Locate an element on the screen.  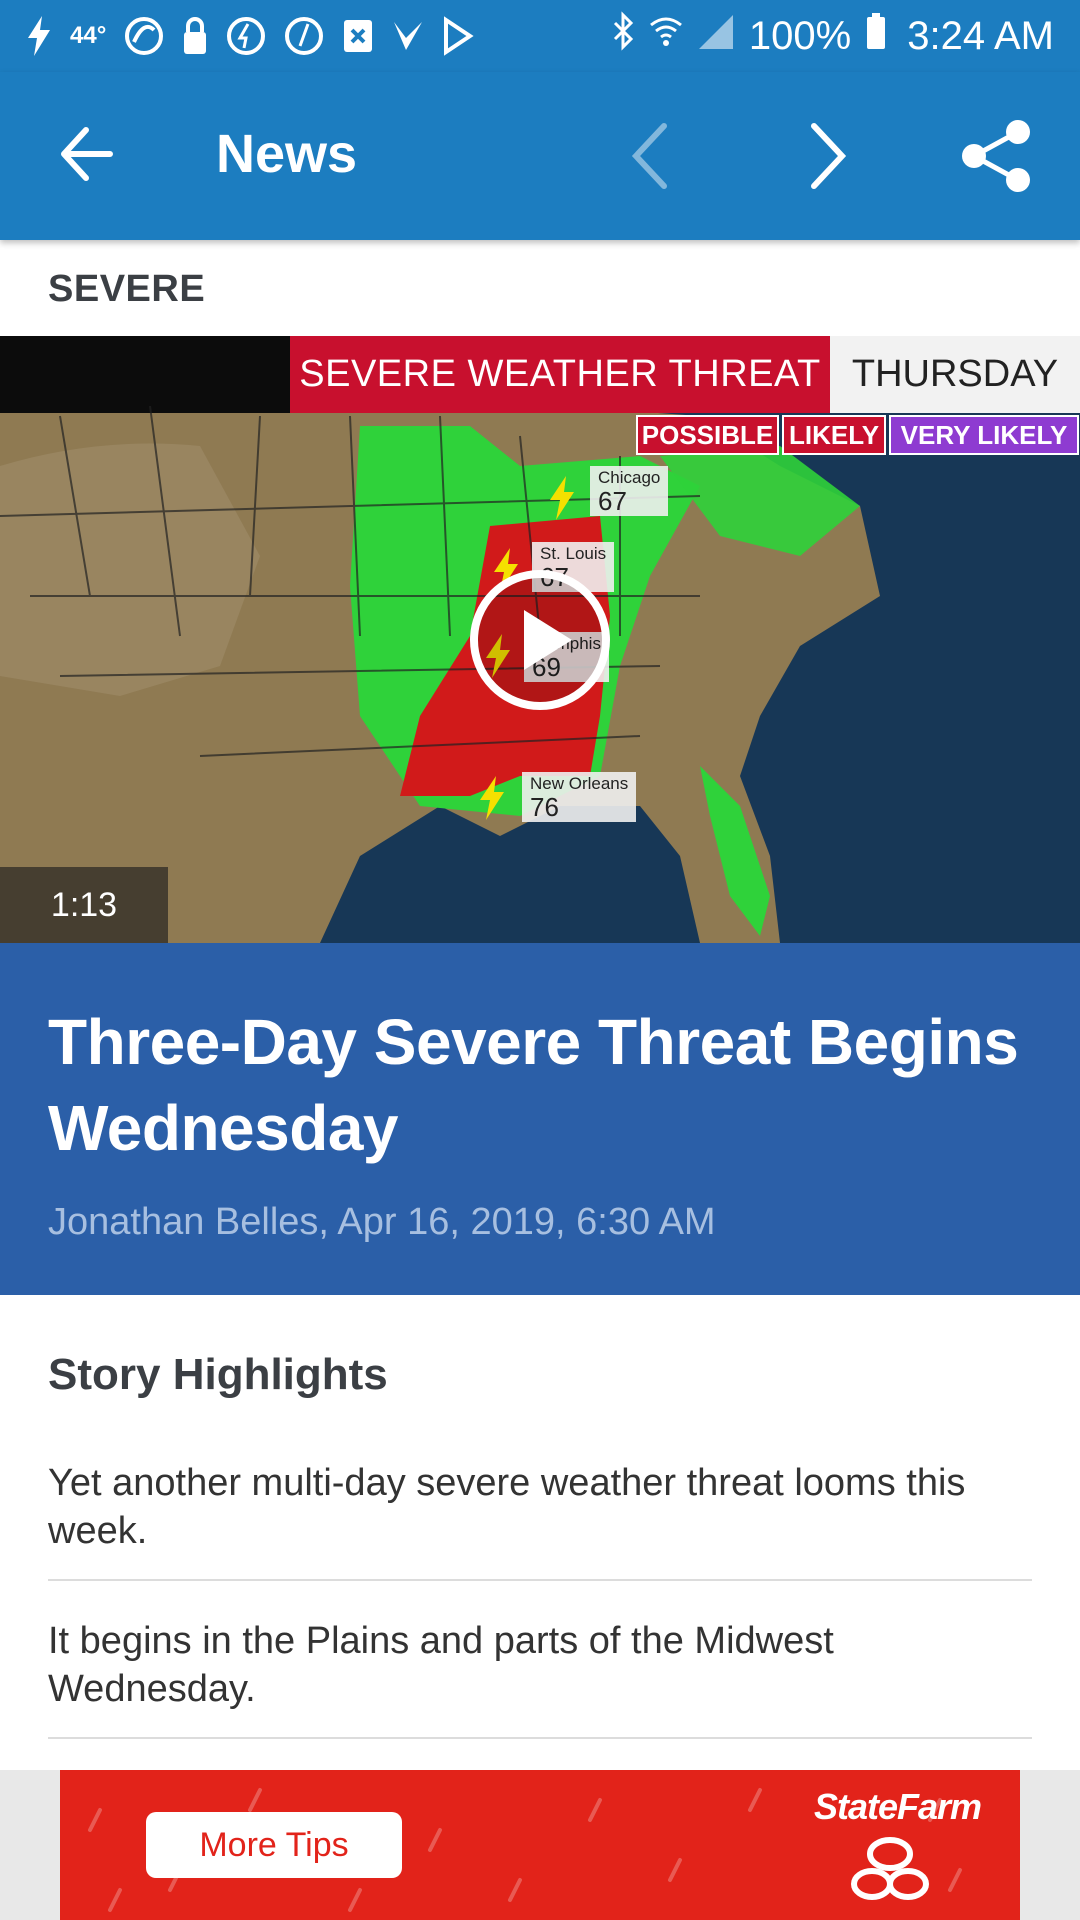
check-icon is located at coordinates (408, 36).